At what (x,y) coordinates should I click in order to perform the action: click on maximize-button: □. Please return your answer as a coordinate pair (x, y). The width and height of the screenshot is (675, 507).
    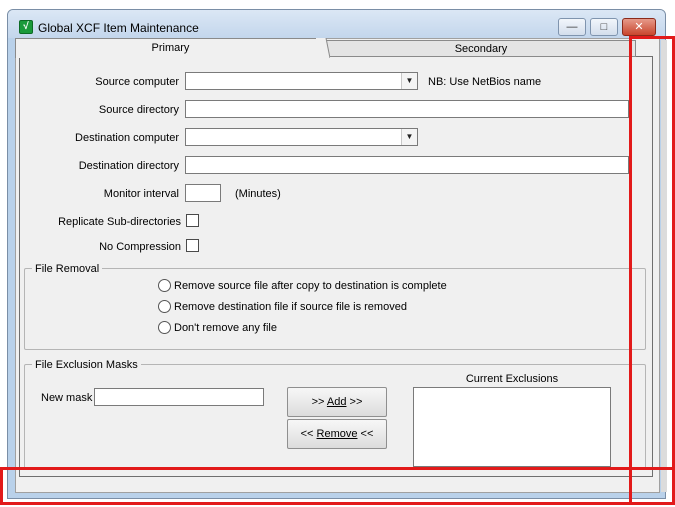
    Looking at the image, I should click on (604, 27).